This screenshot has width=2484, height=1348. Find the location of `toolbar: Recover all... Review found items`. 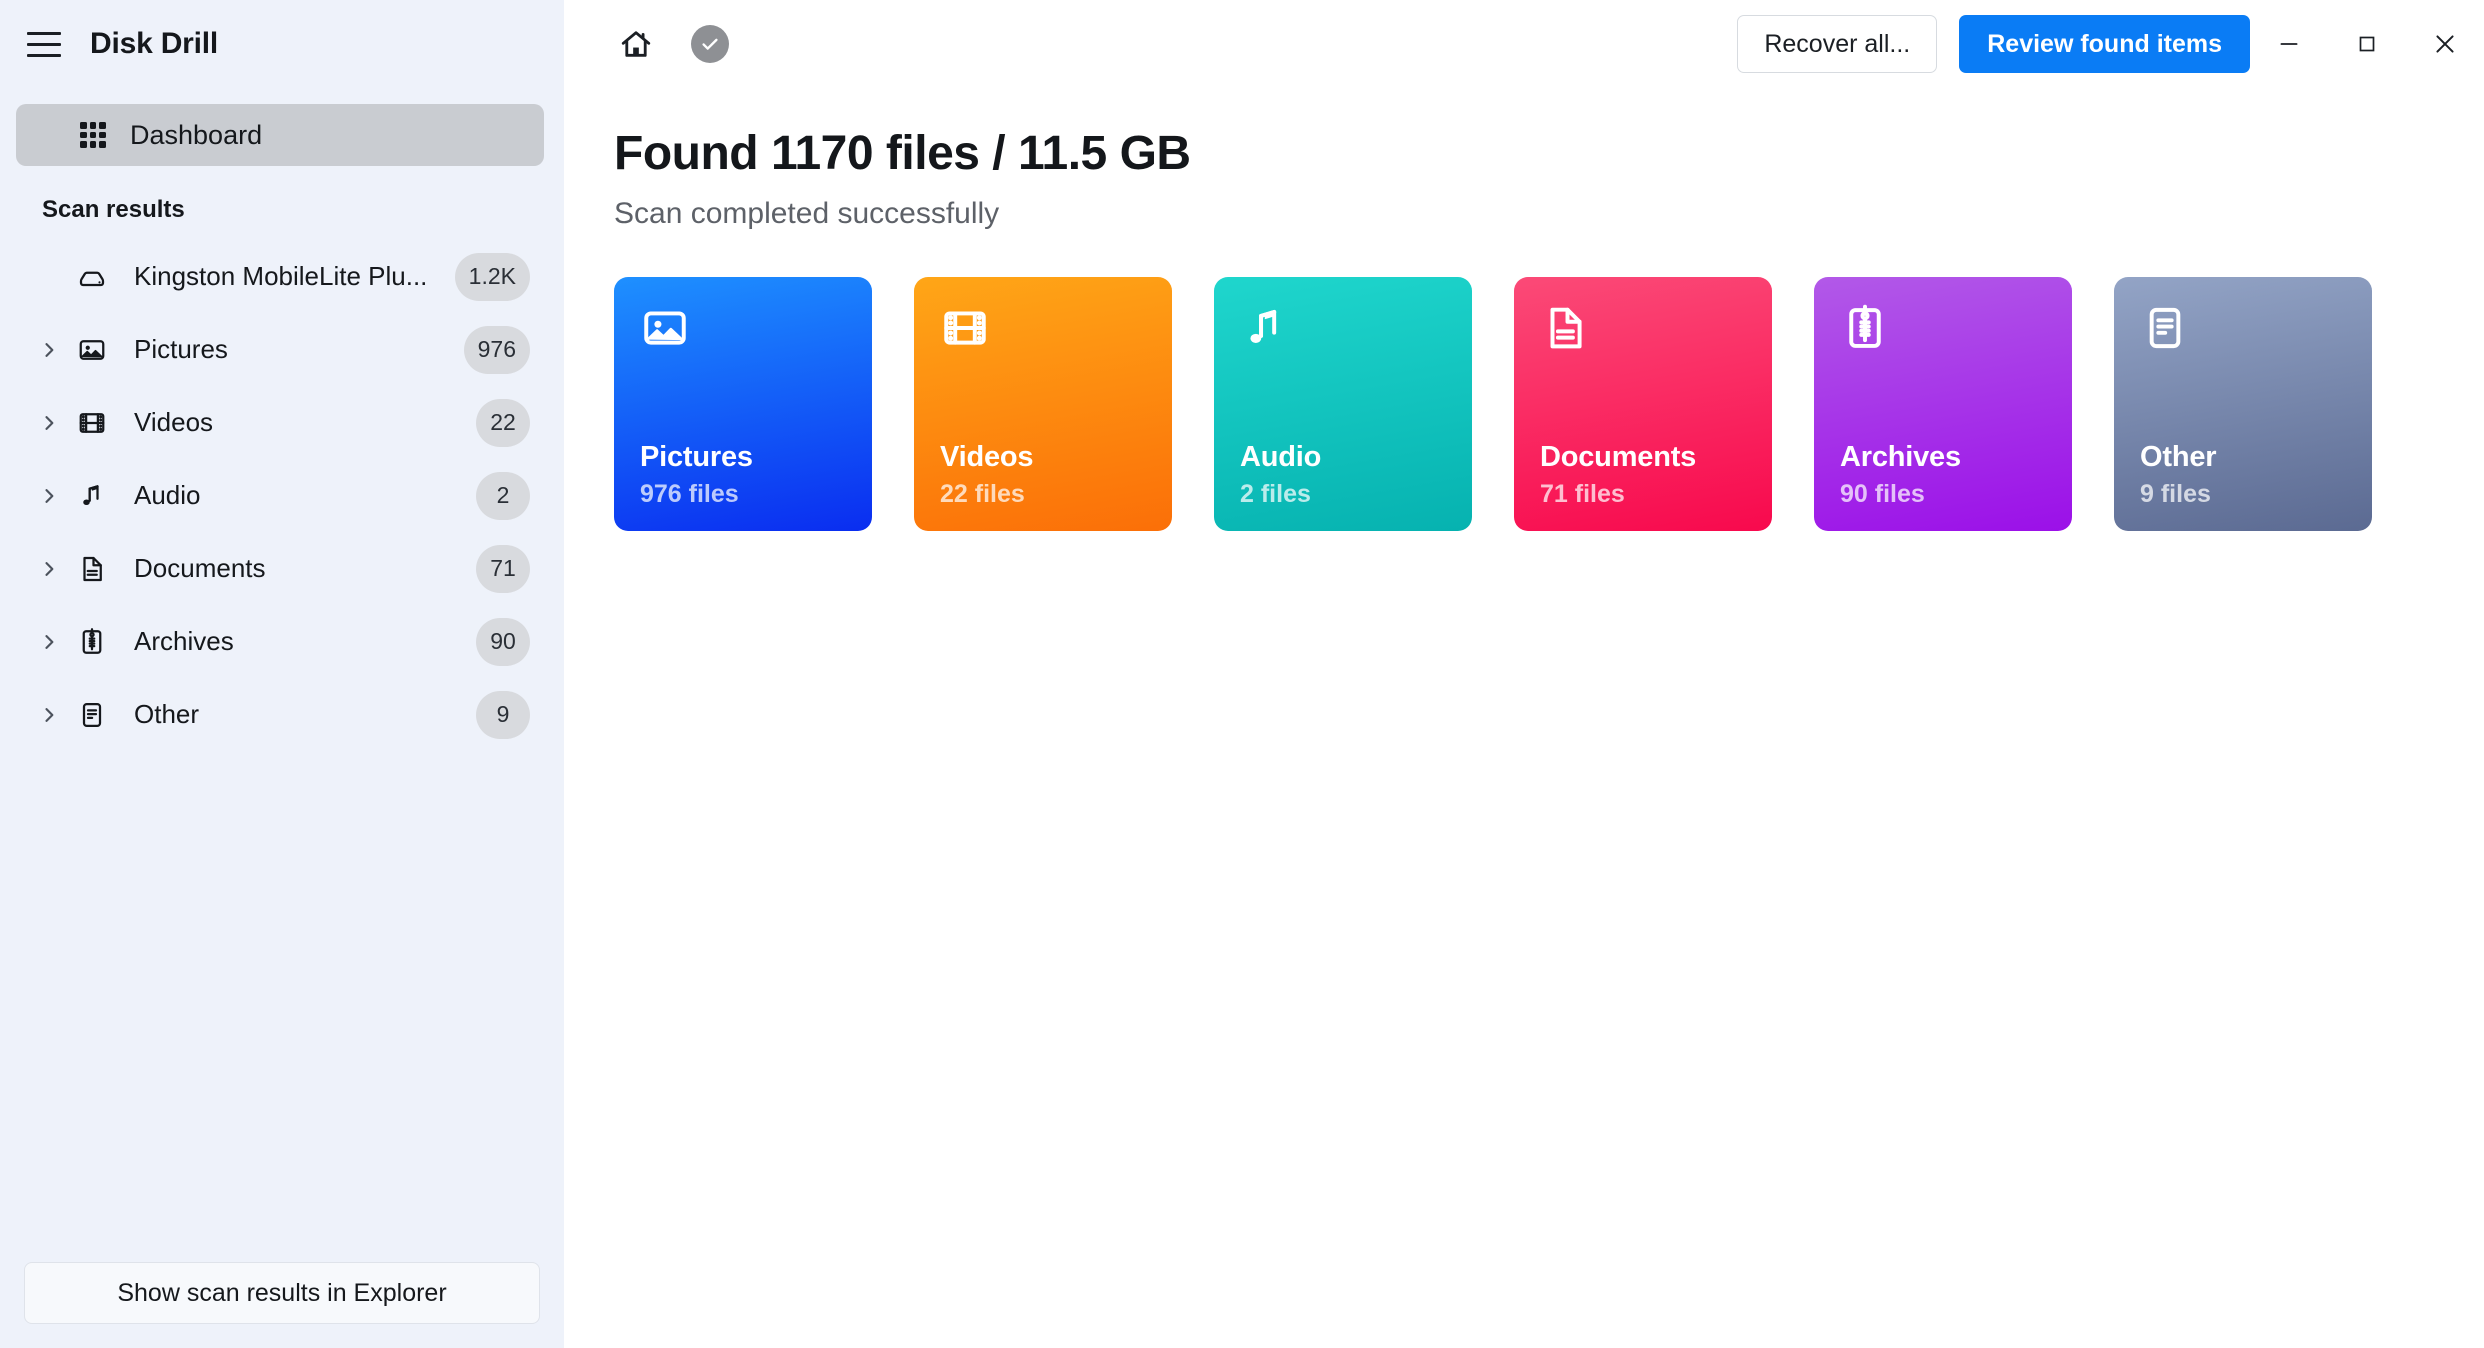

toolbar: Recover all... Review found items is located at coordinates (1524, 44).